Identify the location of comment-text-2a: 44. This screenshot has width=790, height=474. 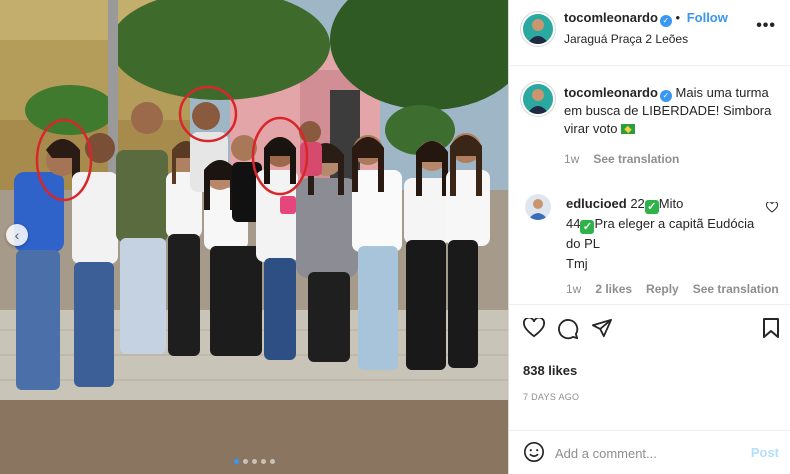
(573, 223).